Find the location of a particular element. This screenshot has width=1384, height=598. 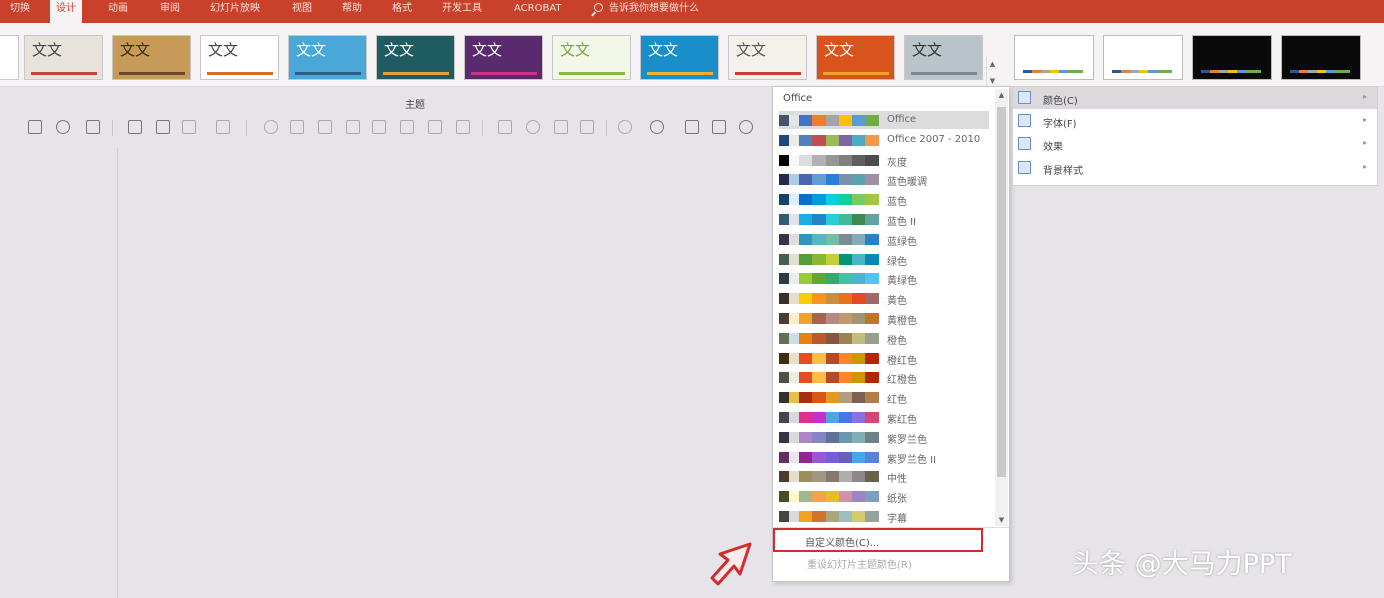

variant-color-bar is located at coordinates (1142, 71).